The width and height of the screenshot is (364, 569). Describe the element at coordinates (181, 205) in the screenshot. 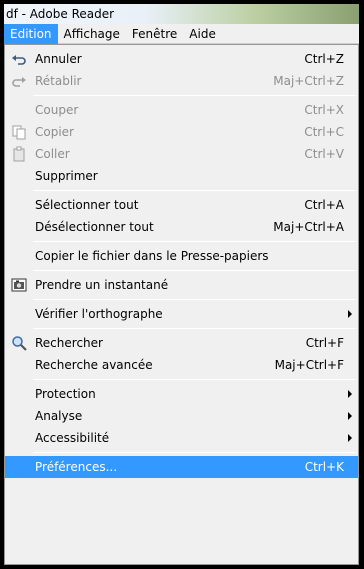

I see `menu-item-selectionner-tout: Sélectionner tout Ctrl+A` at that location.